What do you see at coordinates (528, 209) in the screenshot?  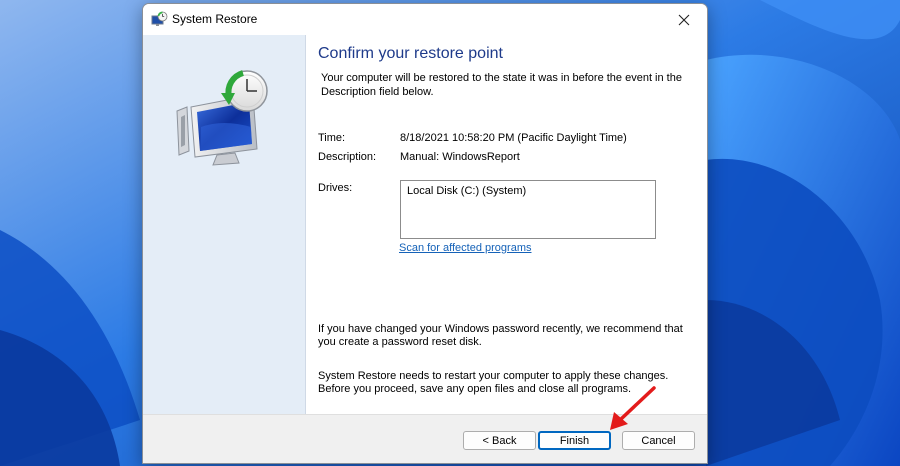 I see `drives-list: Local Disk (C:) (System)` at bounding box center [528, 209].